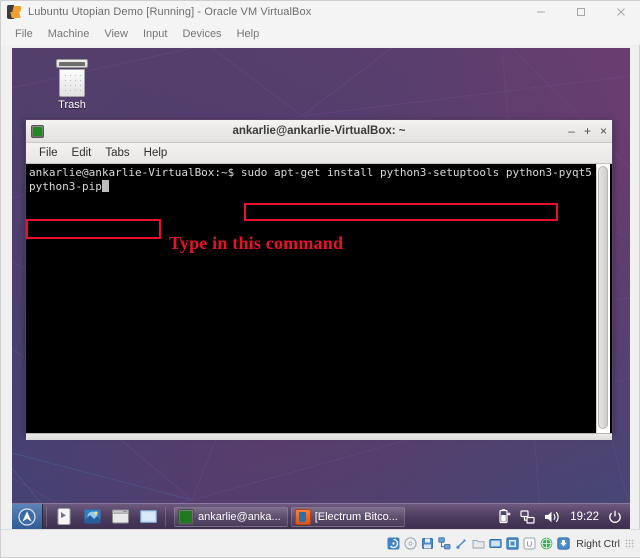 Image resolution: width=640 pixels, height=558 pixels. What do you see at coordinates (393, 543) in the screenshot?
I see `hard-disk-icon` at bounding box center [393, 543].